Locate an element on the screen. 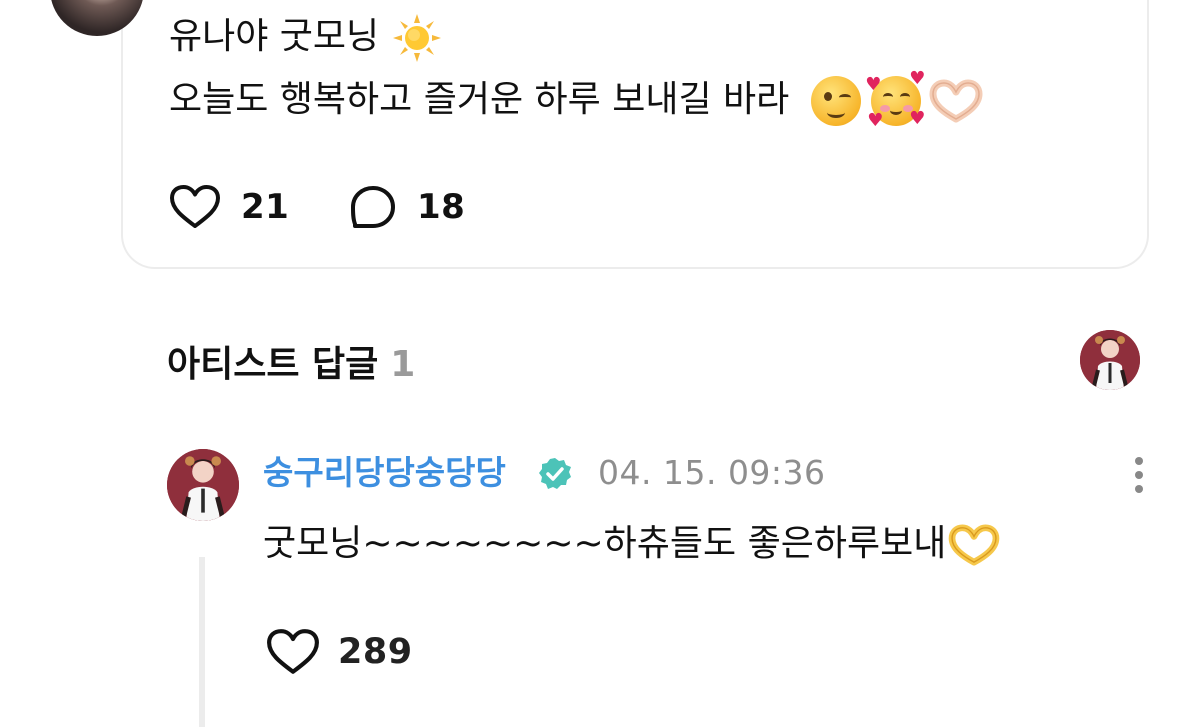  smiling-face-with-hearts-emoji-icon: ♥ ♥ ♥ ♥ is located at coordinates (895, 99).